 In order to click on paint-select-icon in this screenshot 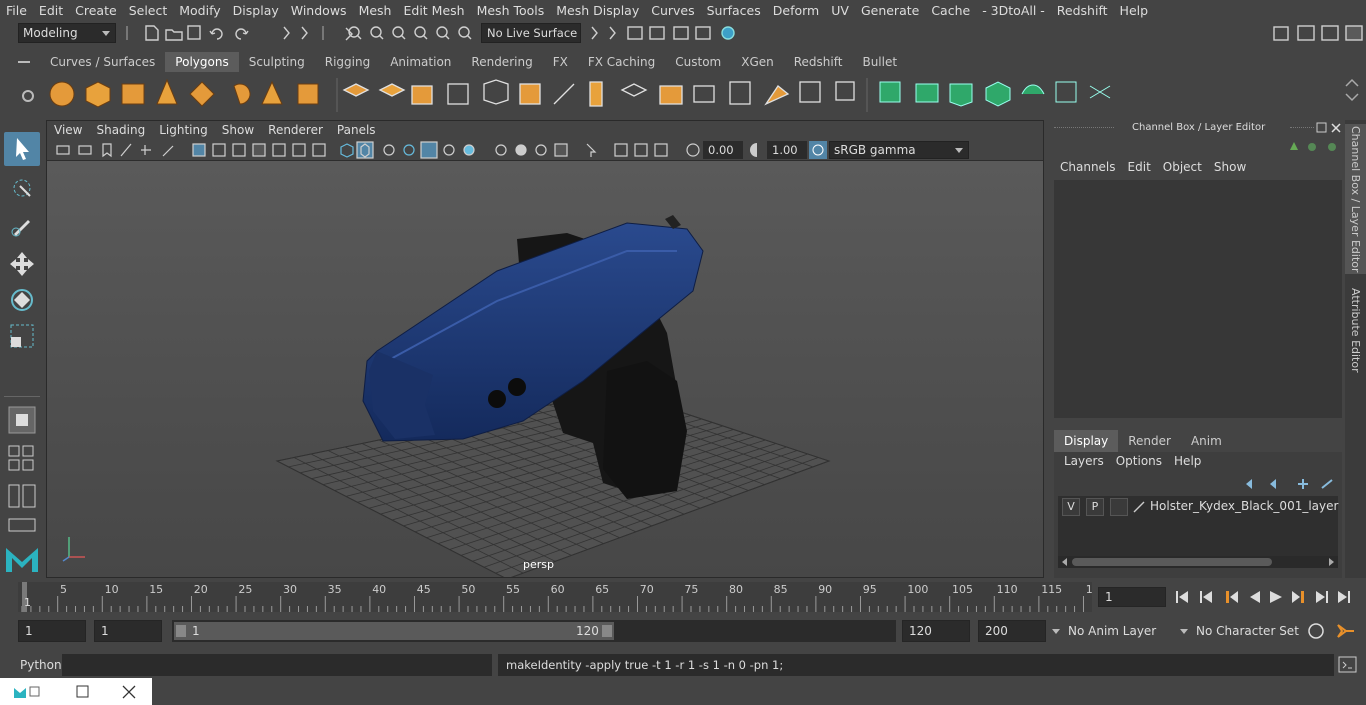, I will do `click(22, 226)`.